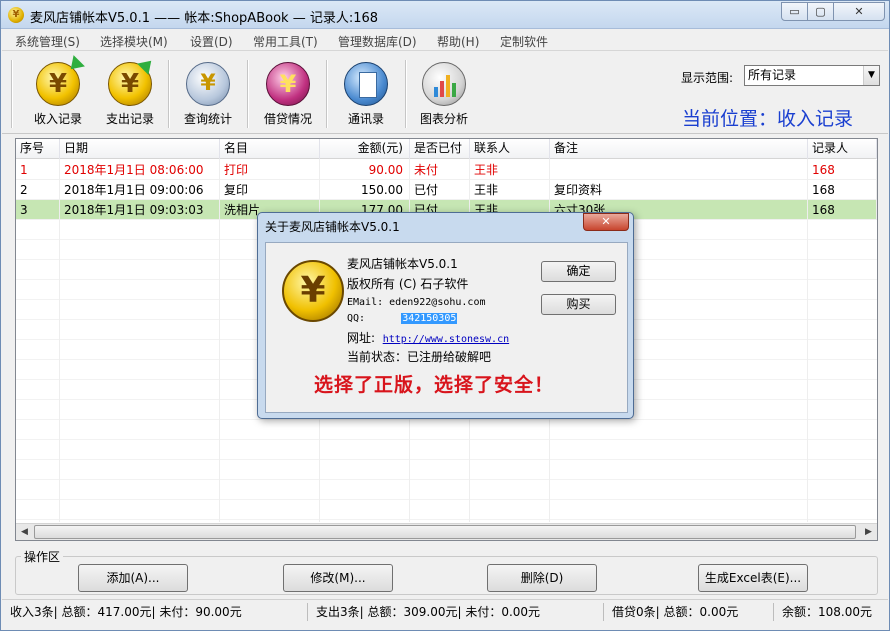  I want to click on website-link: http://www.stonesw.cn, so click(446, 339).